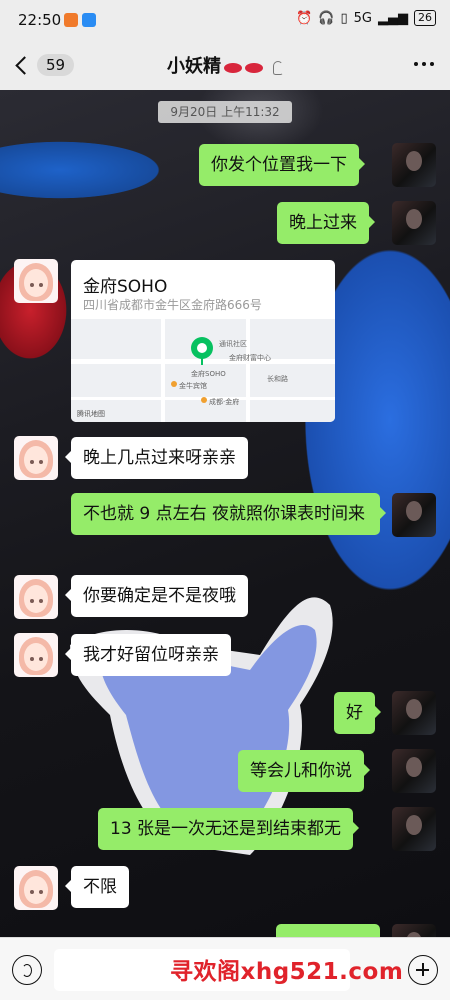  What do you see at coordinates (278, 67) in the screenshot?
I see `ear-icon` at bounding box center [278, 67].